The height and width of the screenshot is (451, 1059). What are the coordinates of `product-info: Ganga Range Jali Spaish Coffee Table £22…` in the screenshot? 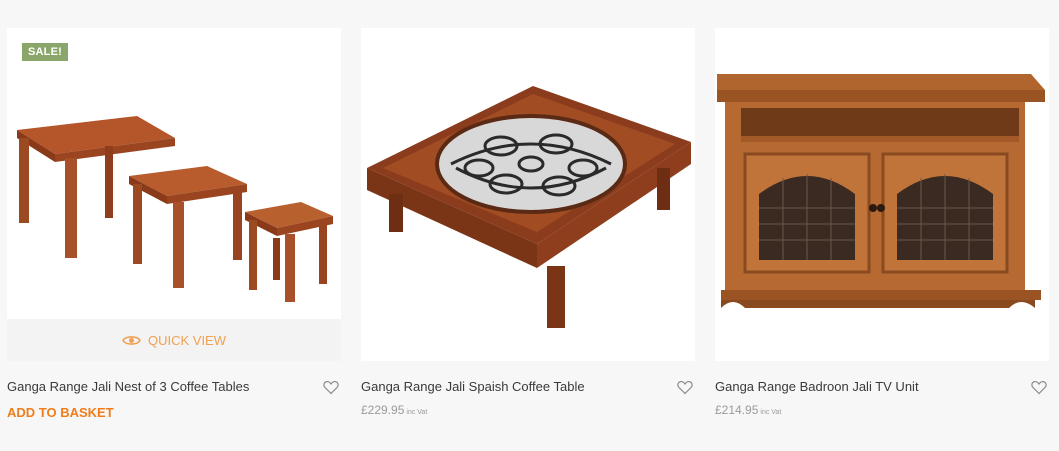 It's located at (528, 396).